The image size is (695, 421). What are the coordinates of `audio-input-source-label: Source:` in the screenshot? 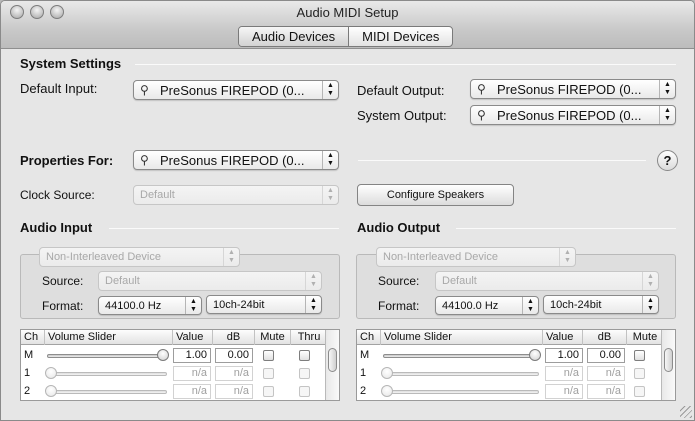 It's located at (63, 281).